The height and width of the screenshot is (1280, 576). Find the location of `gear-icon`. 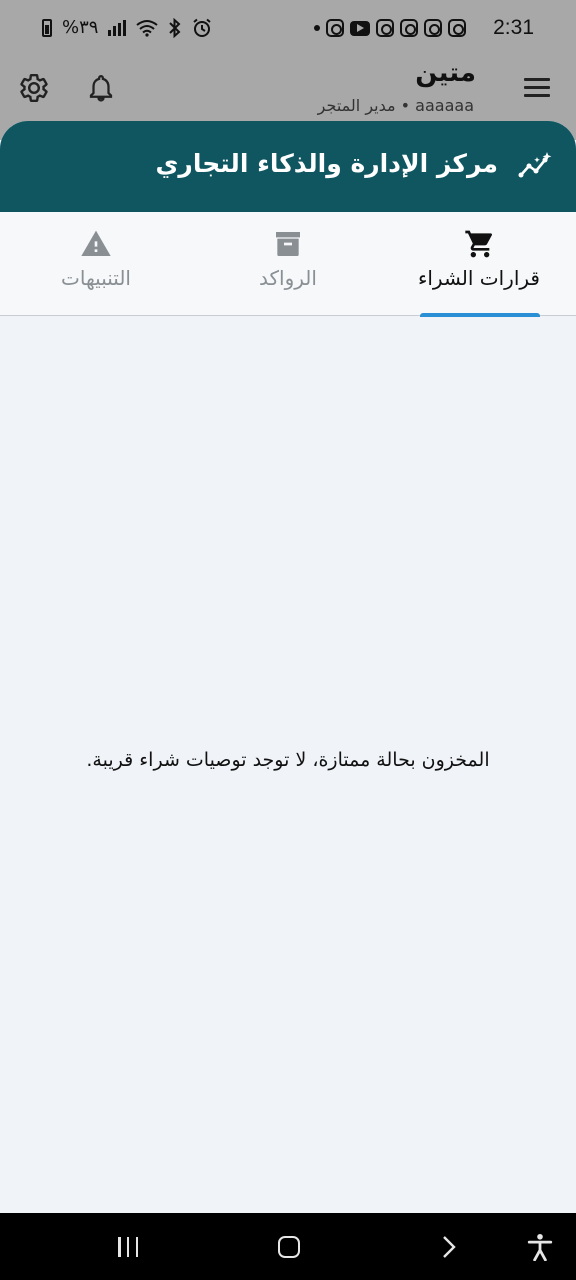

gear-icon is located at coordinates (34, 88).